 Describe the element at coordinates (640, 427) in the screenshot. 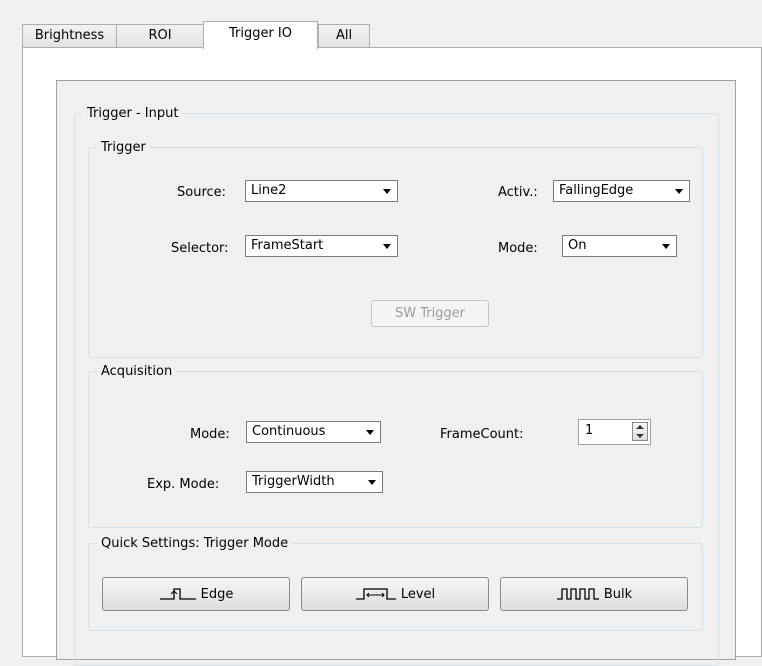

I see `spin-up-icon` at that location.